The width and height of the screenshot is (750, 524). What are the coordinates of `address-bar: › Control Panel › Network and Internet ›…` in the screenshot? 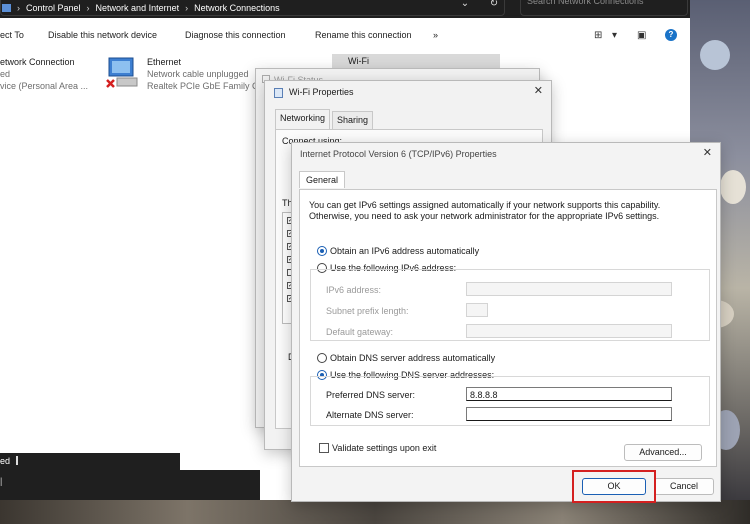 It's located at (345, 9).